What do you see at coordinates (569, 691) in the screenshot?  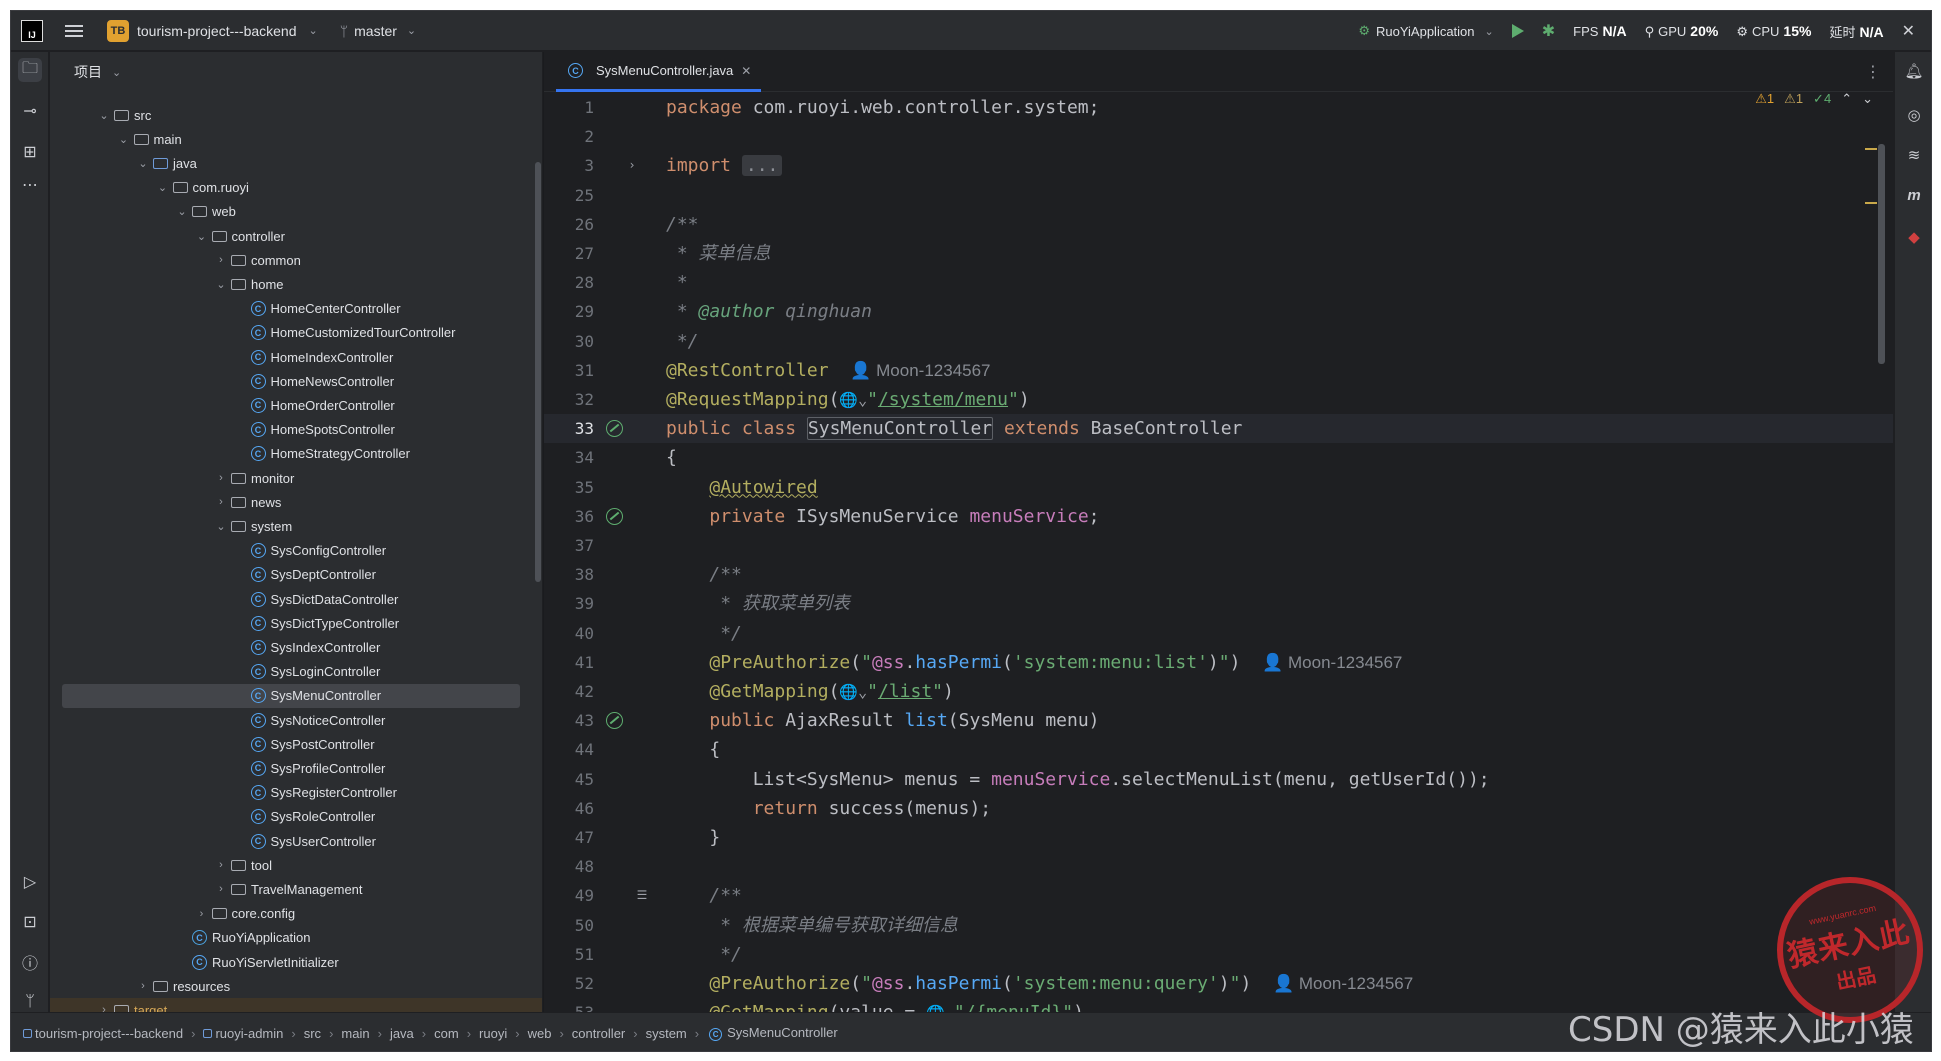 I see `line-number: 42` at bounding box center [569, 691].